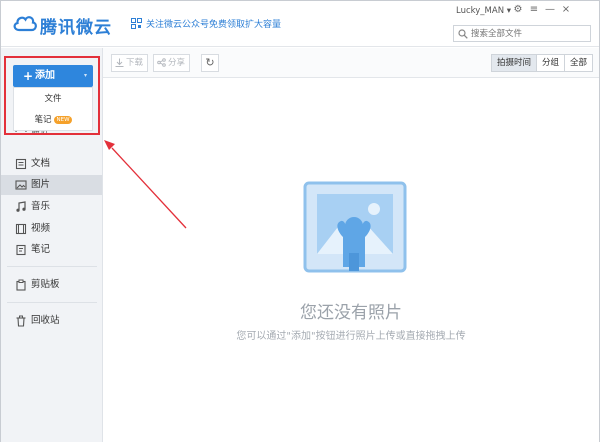  What do you see at coordinates (551, 63) in the screenshot?
I see `view-option-group: 分组` at bounding box center [551, 63].